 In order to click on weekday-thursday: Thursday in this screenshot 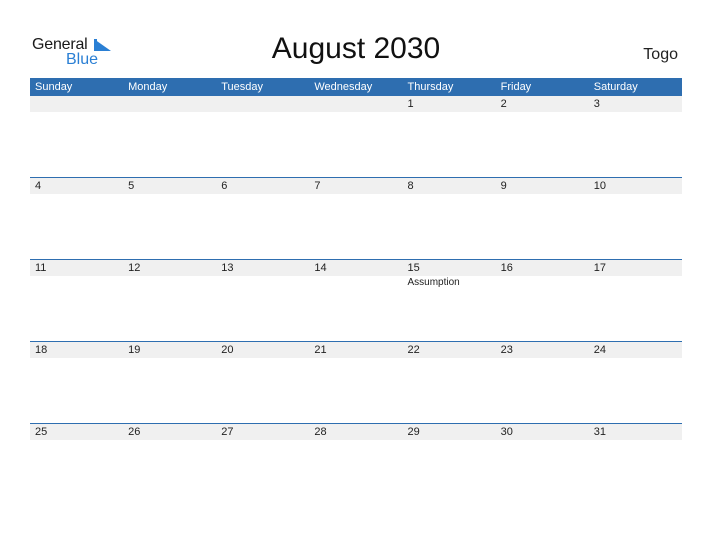, I will do `click(430, 87)`.